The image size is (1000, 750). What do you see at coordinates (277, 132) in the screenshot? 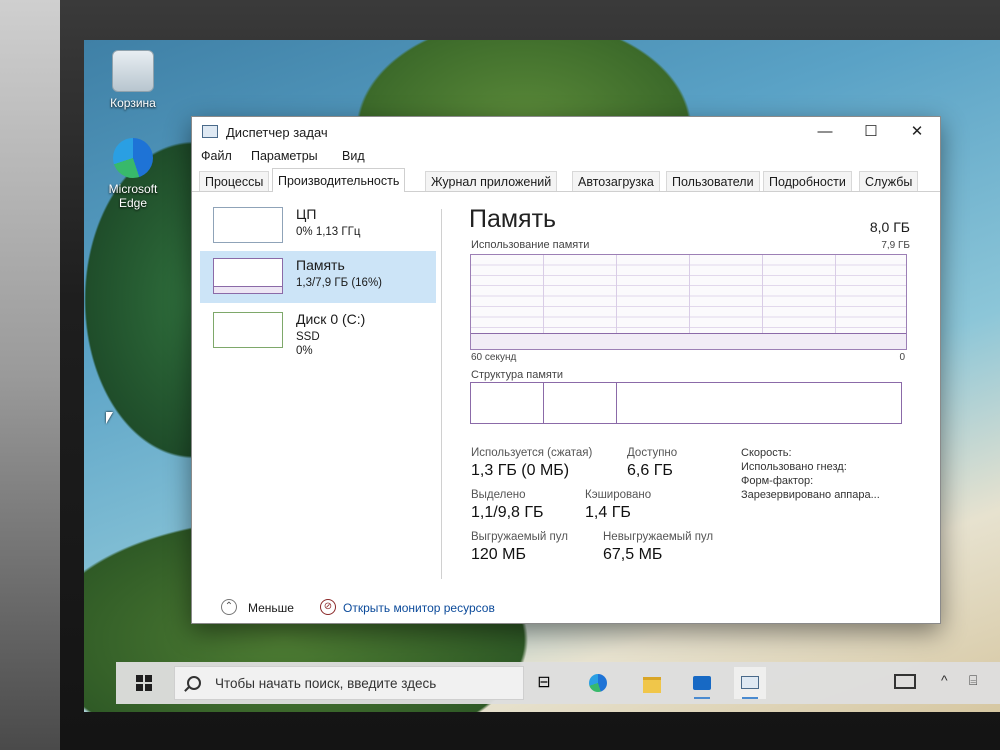
I see `window-title: Диспетчер задач` at bounding box center [277, 132].